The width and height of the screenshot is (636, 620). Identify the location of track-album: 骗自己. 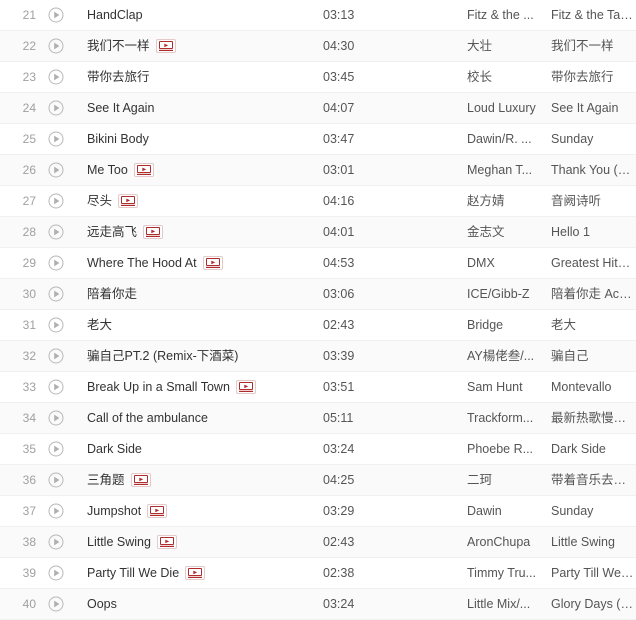
(593, 356).